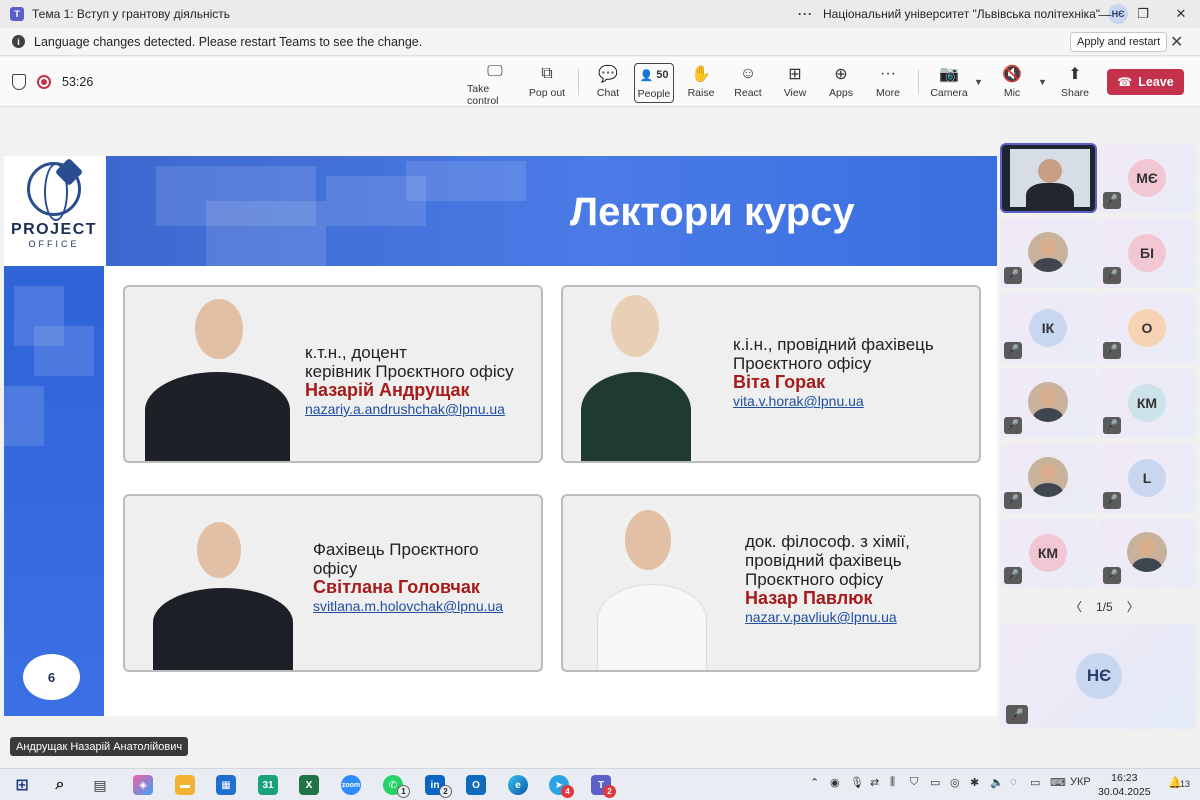 This screenshot has width=1200, height=800. I want to click on slide-page-number: 6, so click(51, 677).